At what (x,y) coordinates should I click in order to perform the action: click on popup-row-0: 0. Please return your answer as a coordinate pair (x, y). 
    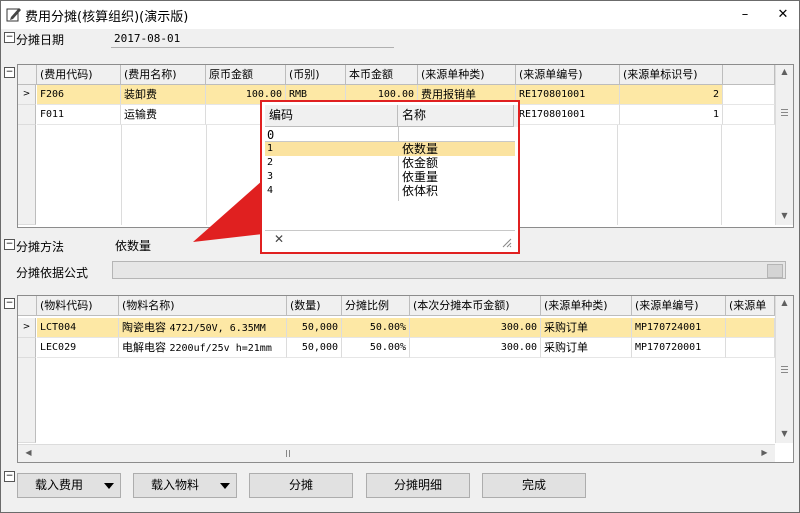
    Looking at the image, I should click on (387, 135).